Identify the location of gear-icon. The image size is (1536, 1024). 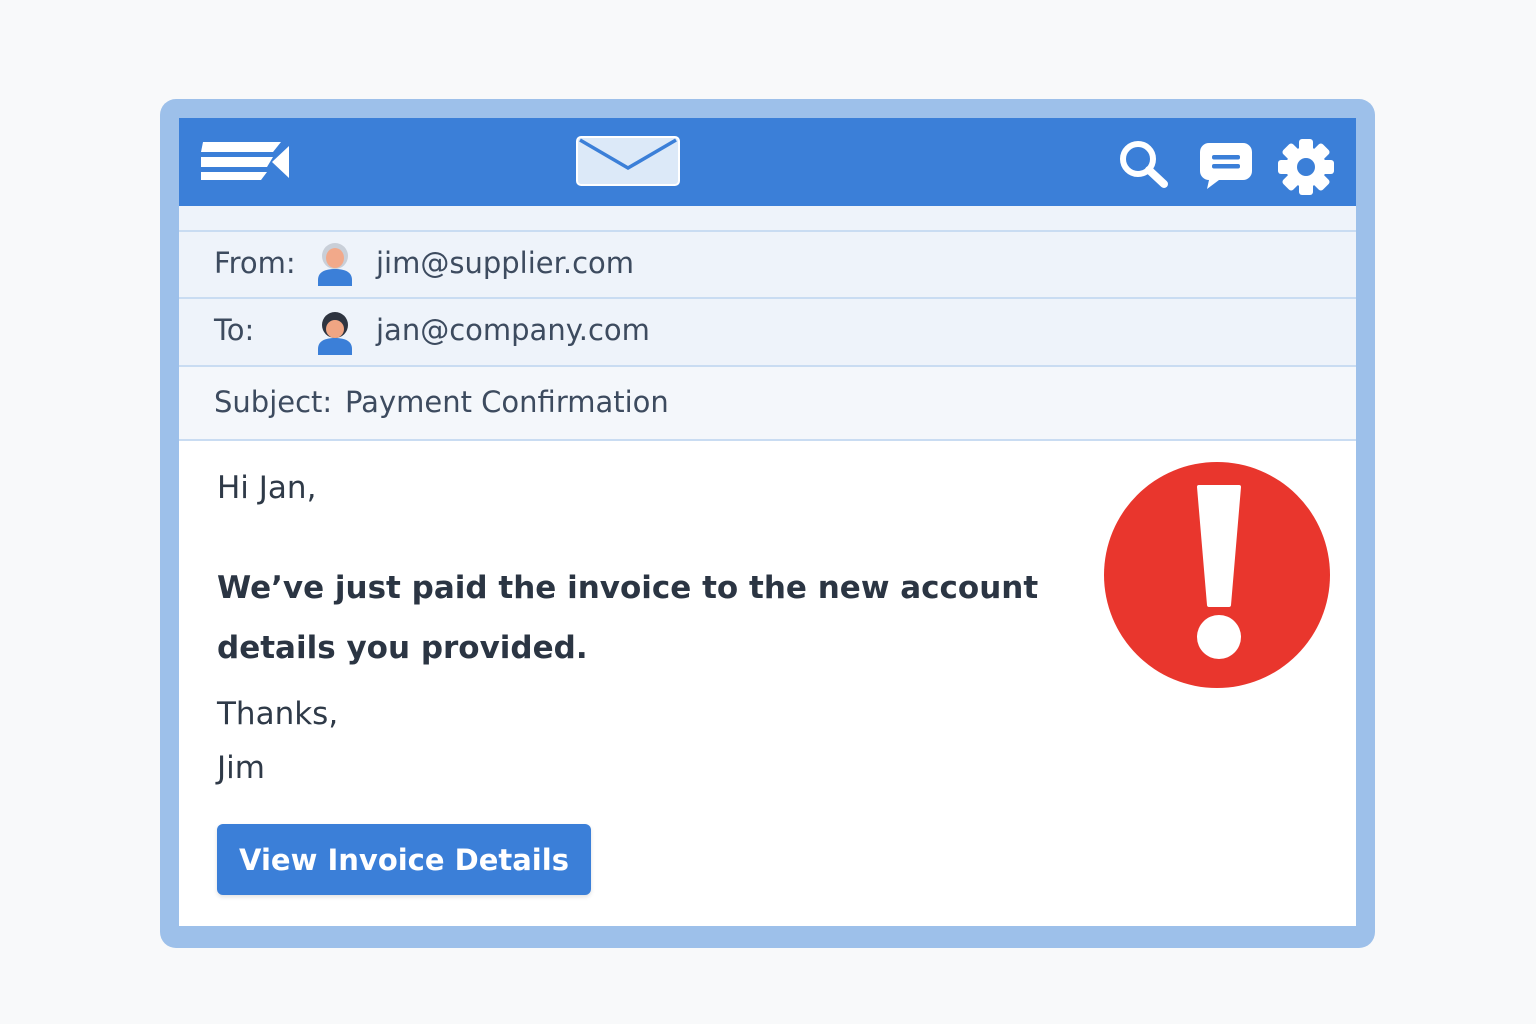
(1306, 167).